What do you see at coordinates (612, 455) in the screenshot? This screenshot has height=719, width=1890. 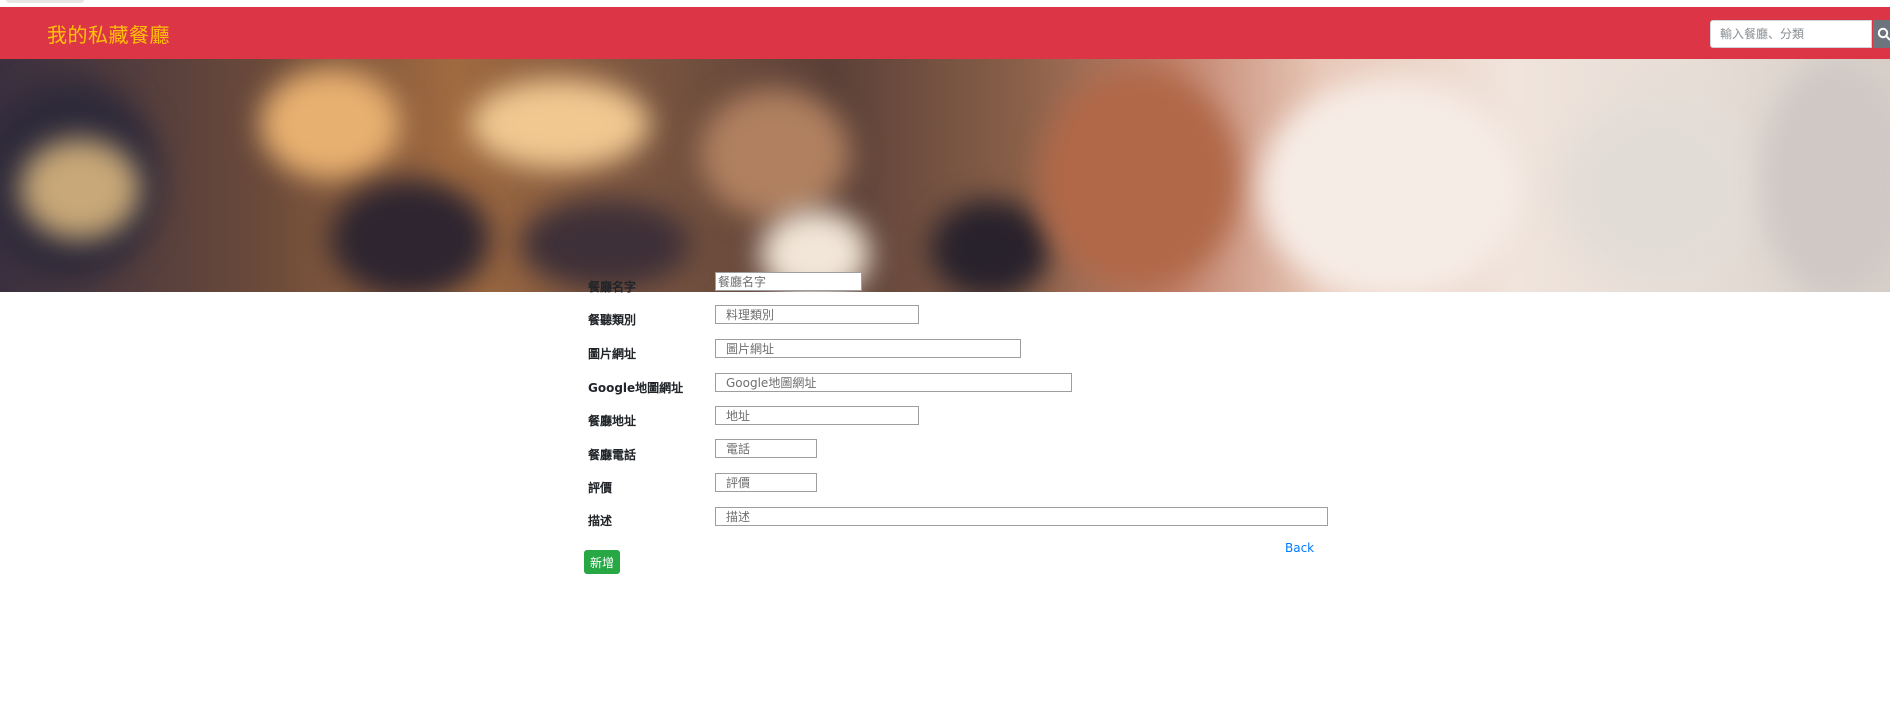 I see `label-phone: 餐廳電話` at bounding box center [612, 455].